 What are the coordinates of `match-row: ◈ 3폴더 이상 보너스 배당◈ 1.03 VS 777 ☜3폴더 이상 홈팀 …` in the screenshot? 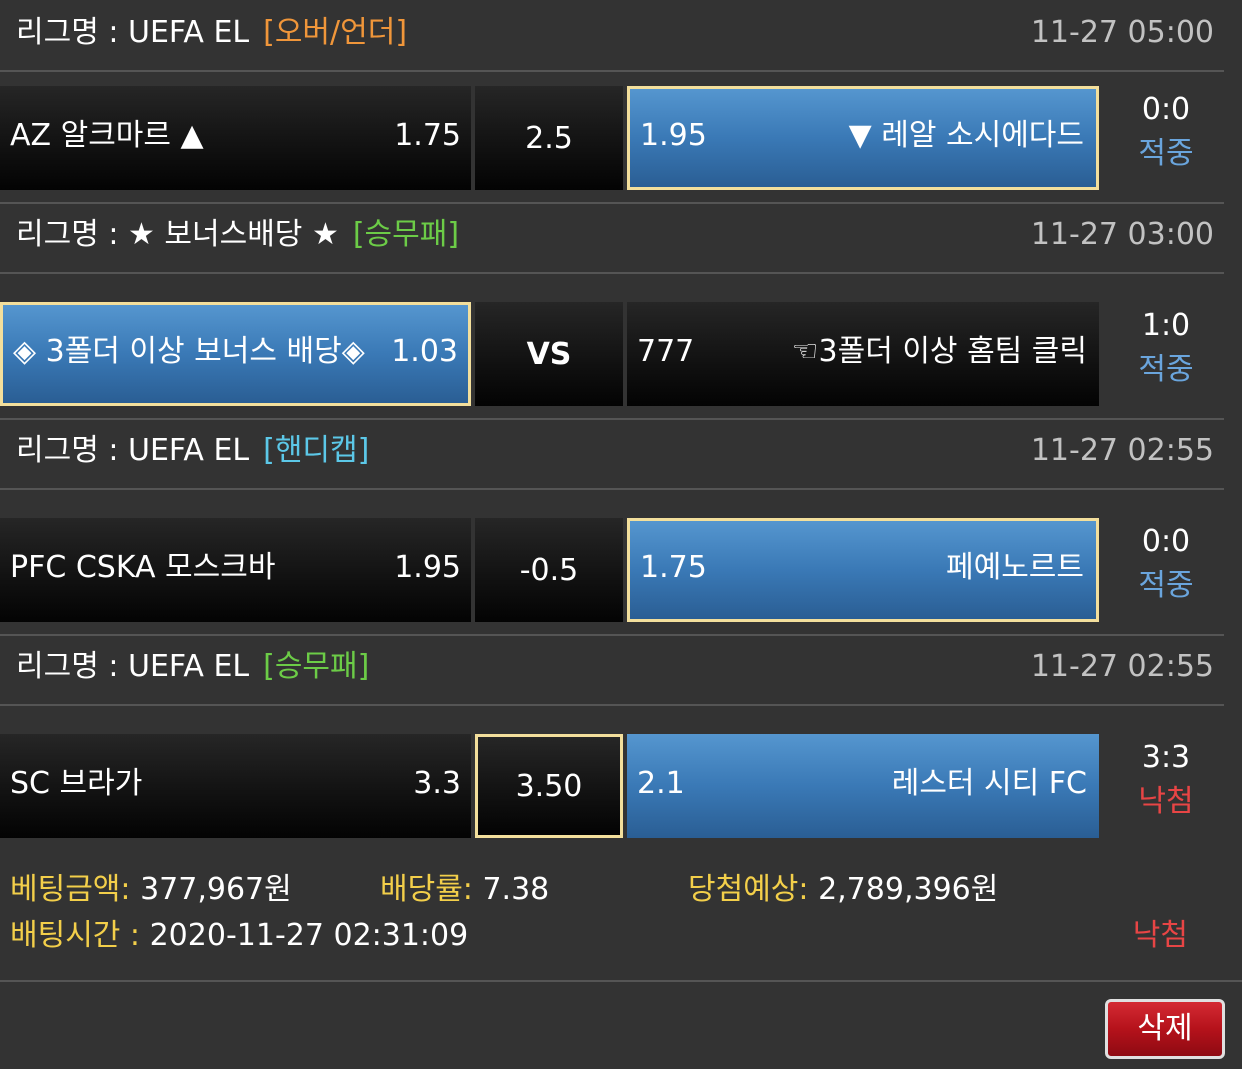 It's located at (612, 354).